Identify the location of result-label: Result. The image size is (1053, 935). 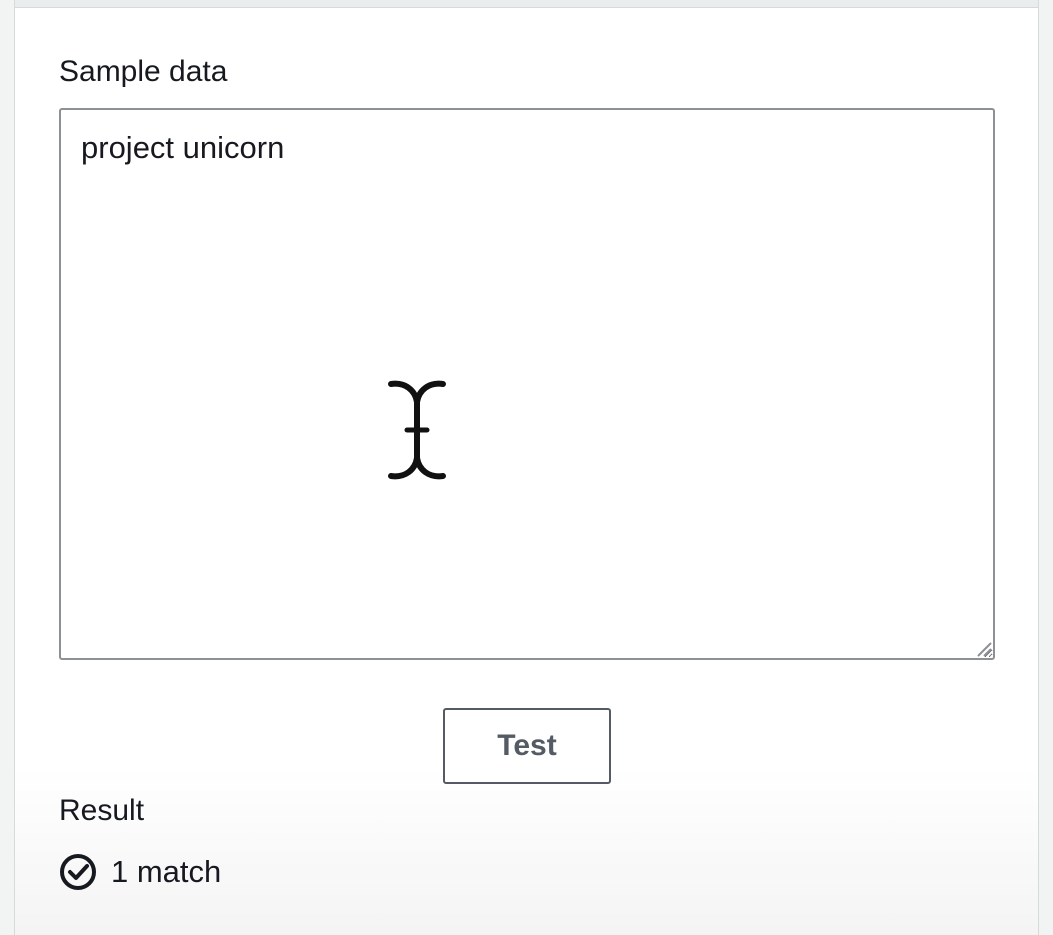
(102, 810).